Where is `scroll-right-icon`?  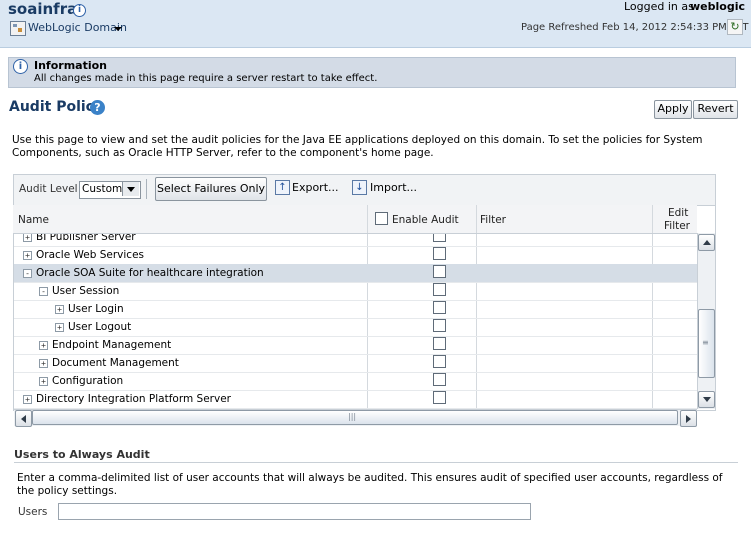 scroll-right-icon is located at coordinates (688, 418).